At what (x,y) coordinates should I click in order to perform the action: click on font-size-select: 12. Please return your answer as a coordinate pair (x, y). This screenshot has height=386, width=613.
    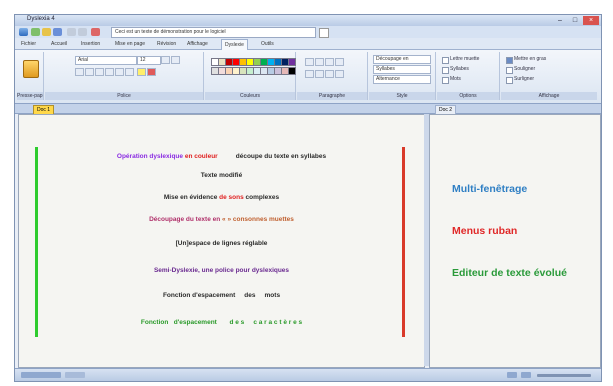
    Looking at the image, I should click on (149, 60).